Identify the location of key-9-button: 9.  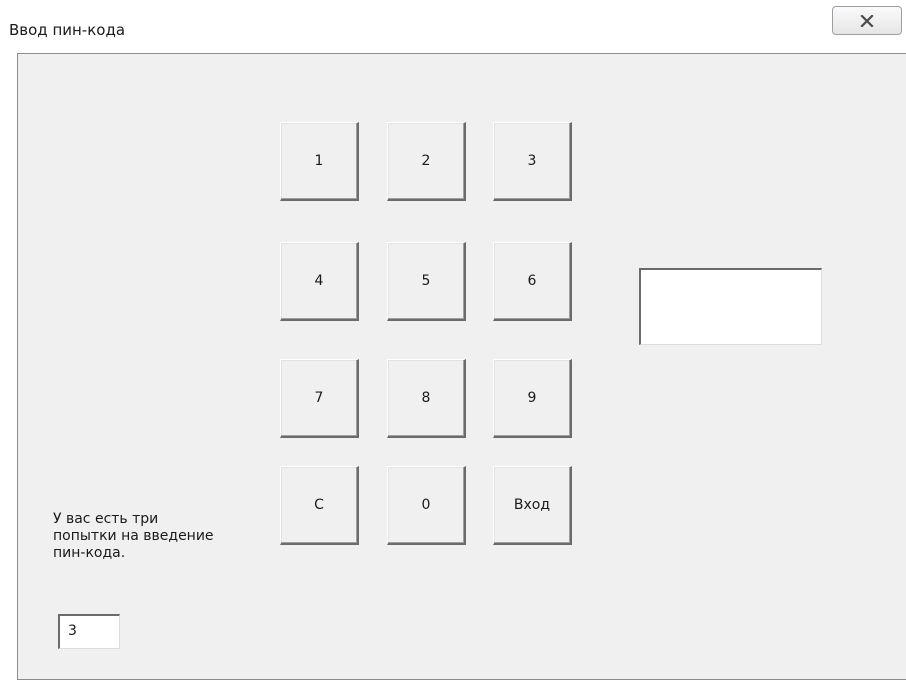
(532, 398).